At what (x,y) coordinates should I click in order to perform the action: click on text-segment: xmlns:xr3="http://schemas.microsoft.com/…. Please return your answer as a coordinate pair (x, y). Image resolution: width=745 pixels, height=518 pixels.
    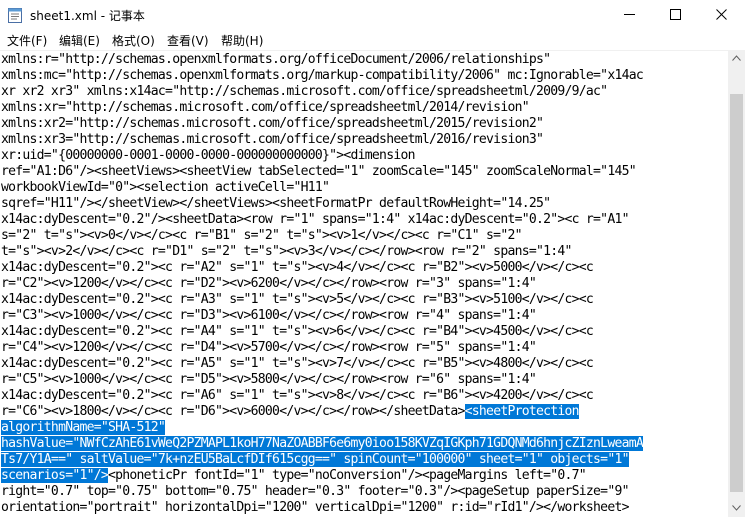
    Looking at the image, I should click on (272, 139).